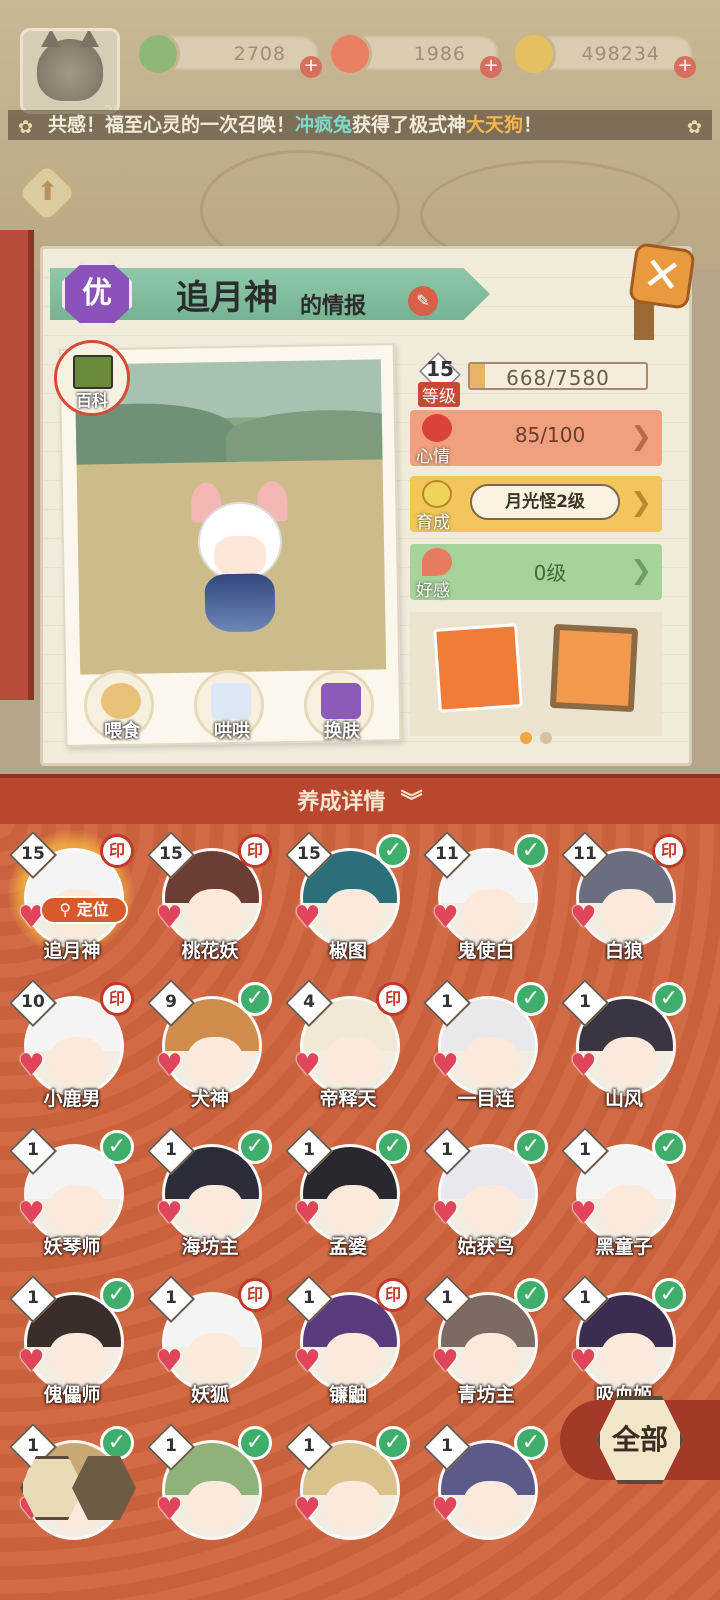 The width and height of the screenshot is (720, 1600). What do you see at coordinates (485, 901) in the screenshot?
I see `shikigami-item: 11 ♥ ✓ 鬼使白` at bounding box center [485, 901].